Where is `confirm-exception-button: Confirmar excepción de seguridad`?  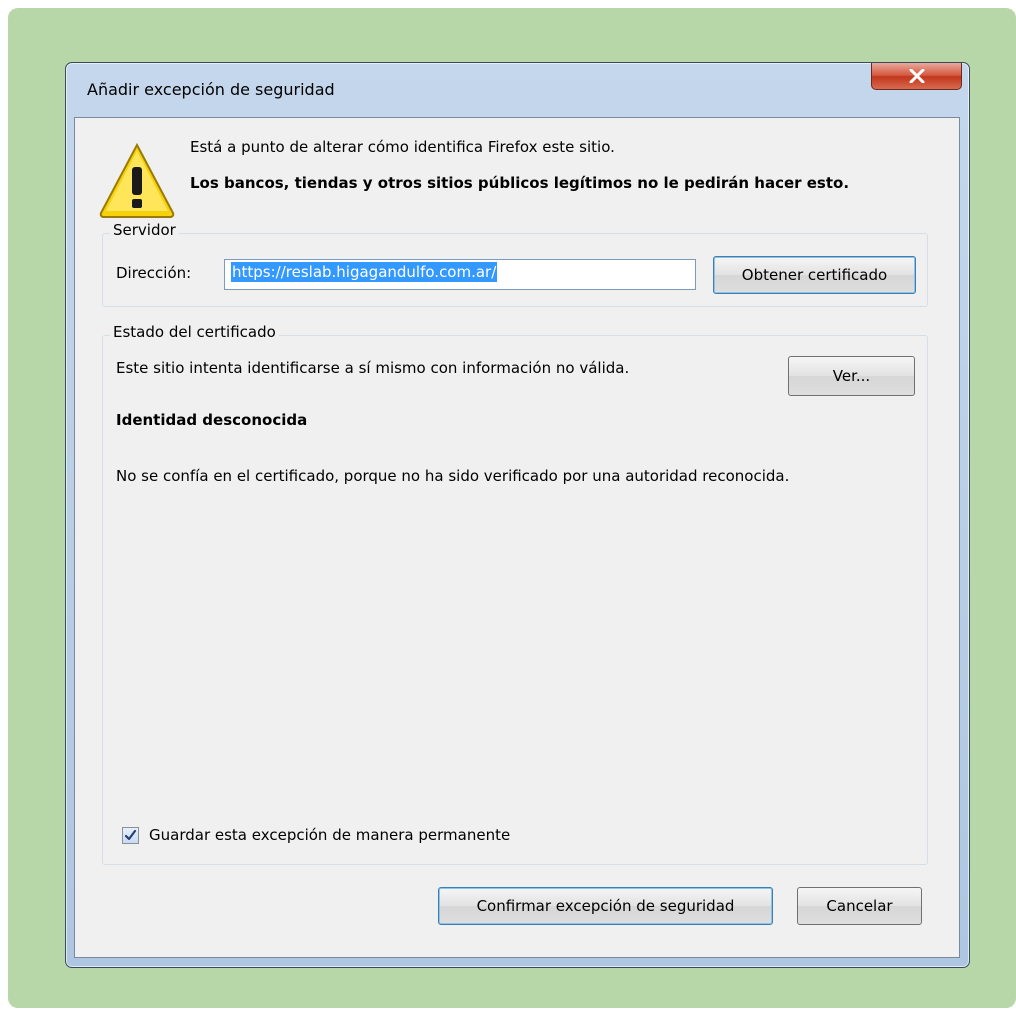
confirm-exception-button: Confirmar excepción de seguridad is located at coordinates (605, 906).